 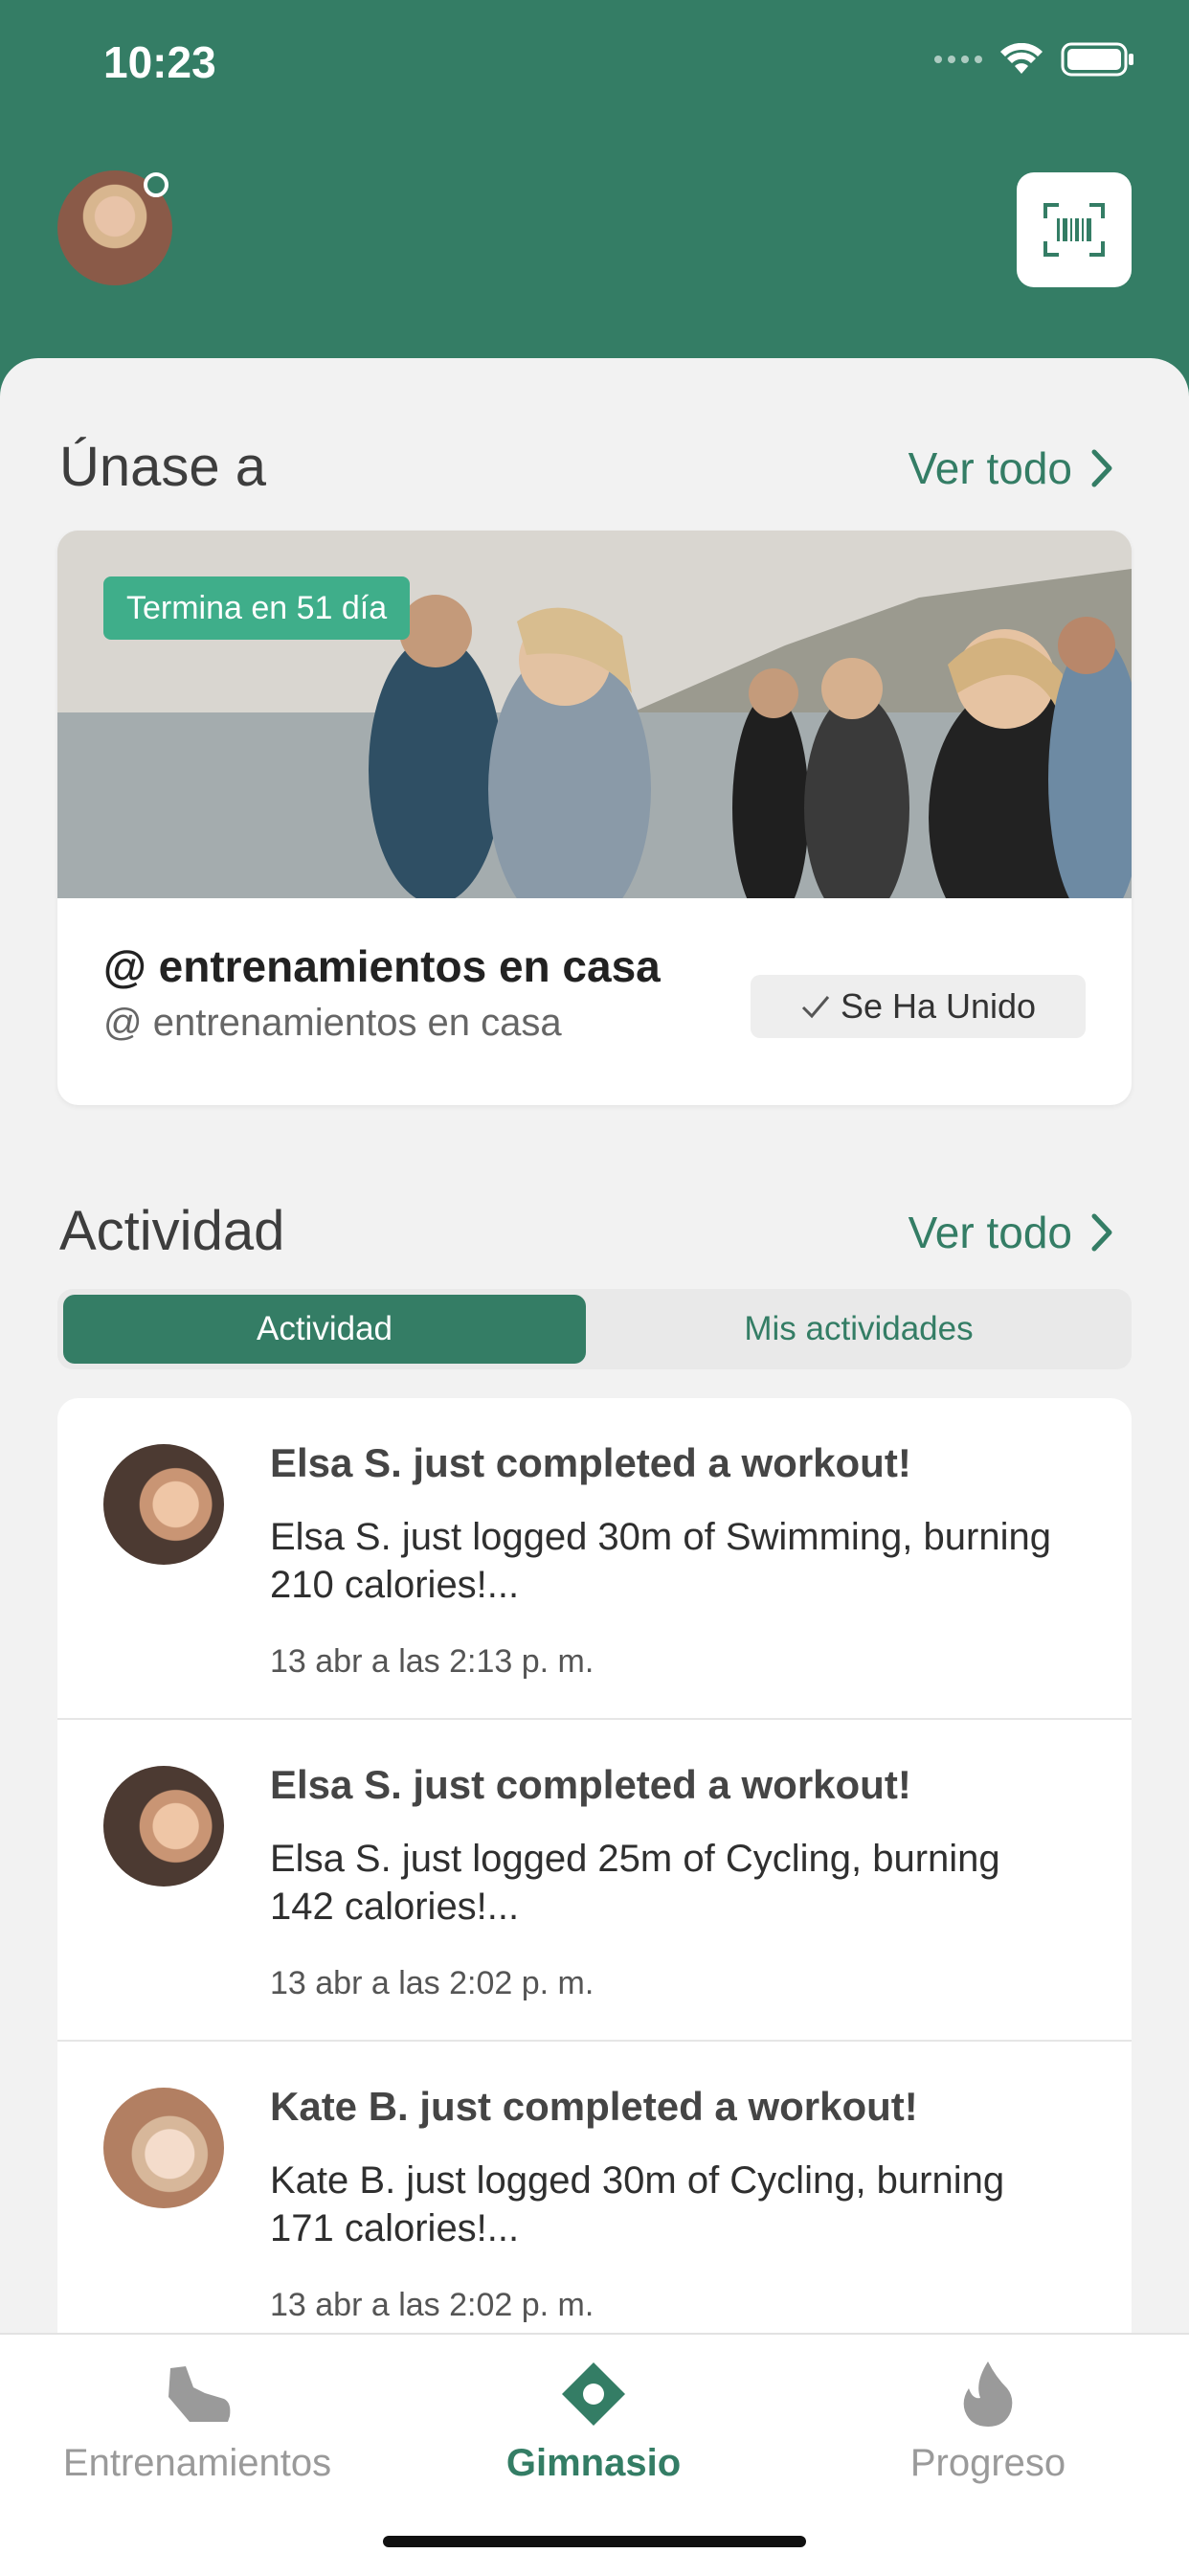 What do you see at coordinates (163, 467) in the screenshot?
I see `join-section-title: Únase a` at bounding box center [163, 467].